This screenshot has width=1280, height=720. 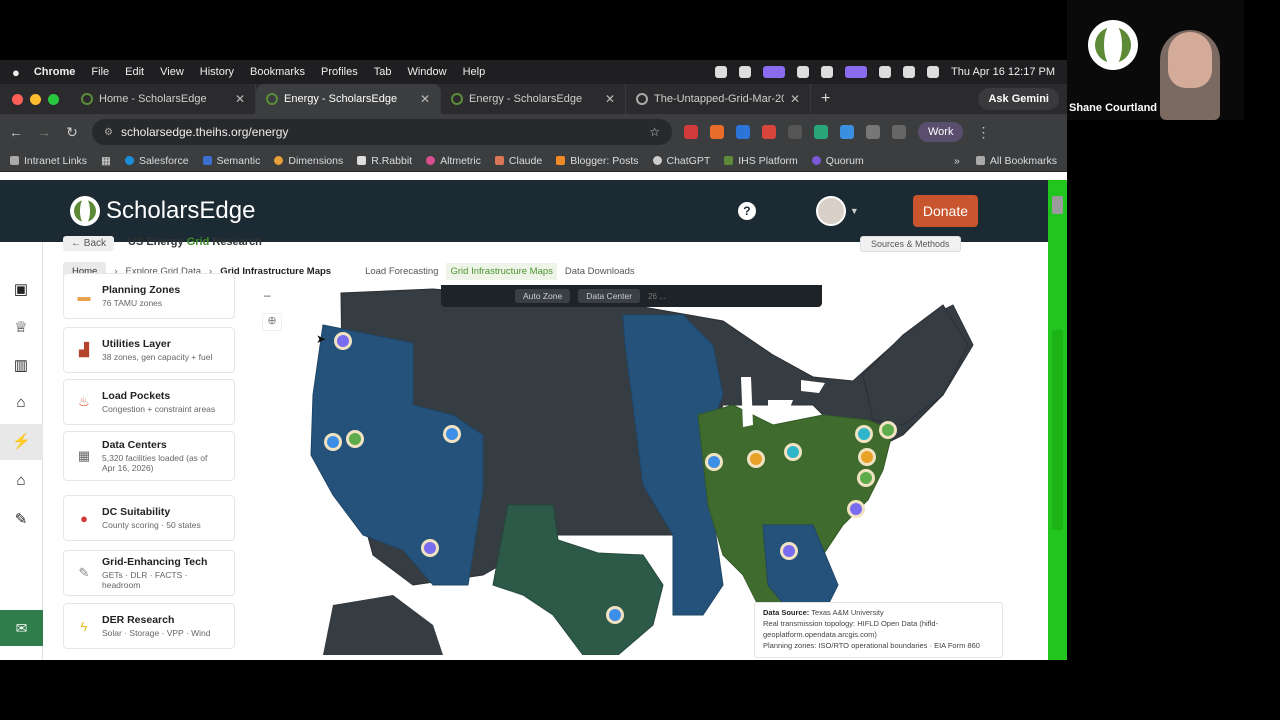 What do you see at coordinates (149, 296) in the screenshot?
I see `layer-planning-zones: ▬ Planning Zones 76 TAMU zones` at bounding box center [149, 296].